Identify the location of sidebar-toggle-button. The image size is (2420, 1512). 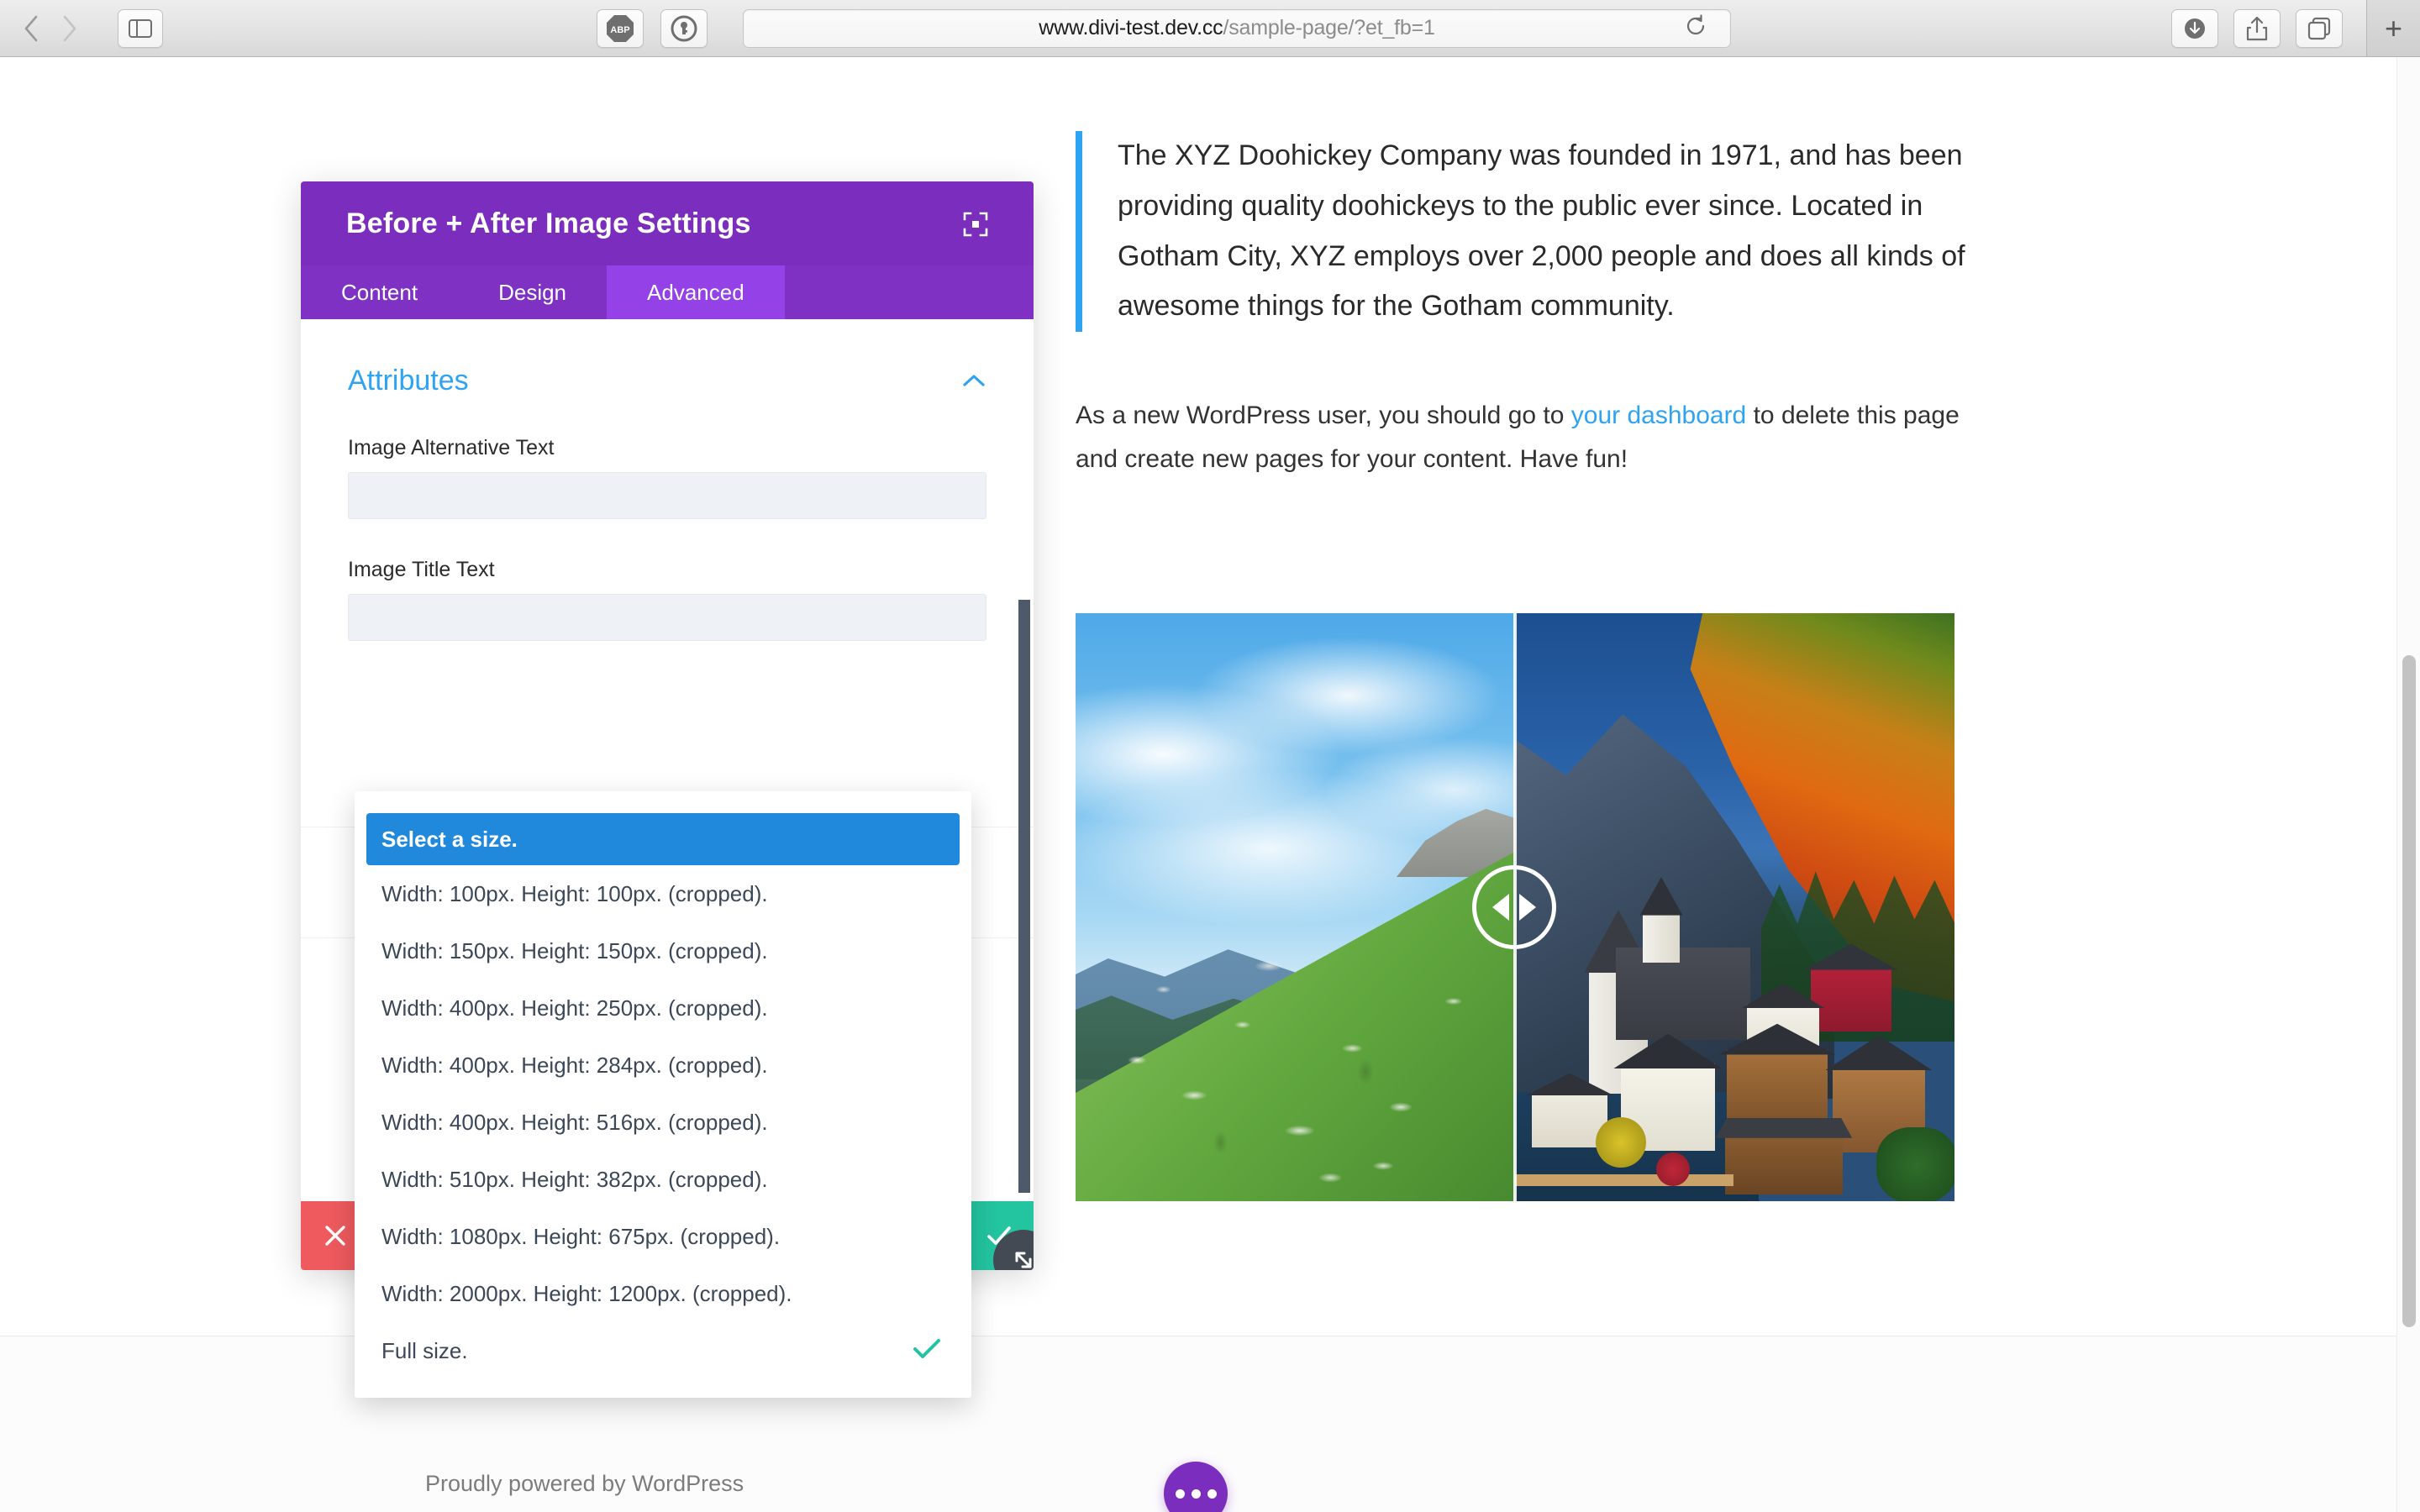
(140, 28).